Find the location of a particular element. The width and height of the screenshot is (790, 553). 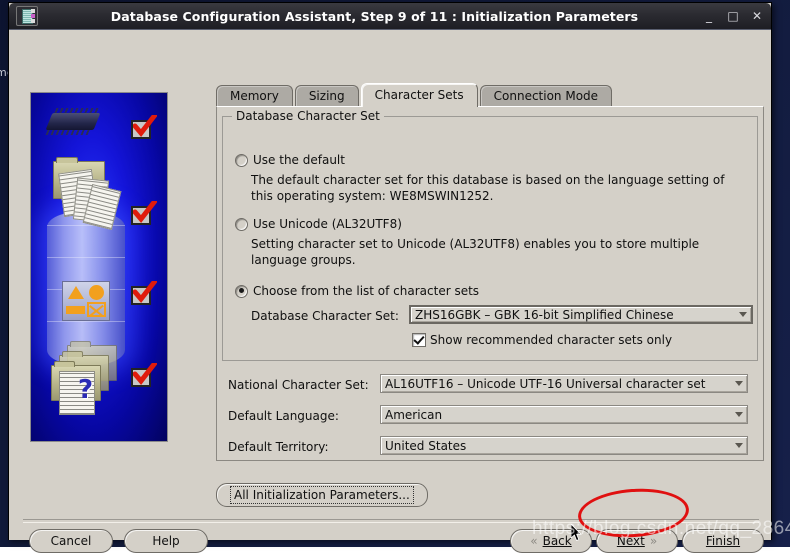

help-button-label: Help is located at coordinates (166, 541).